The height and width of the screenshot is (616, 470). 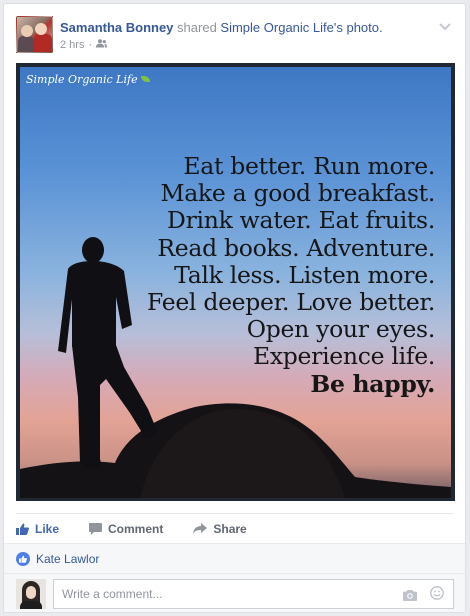 What do you see at coordinates (276, 27) in the screenshot?
I see `page-name-link: Simple Organic Life` at bounding box center [276, 27].